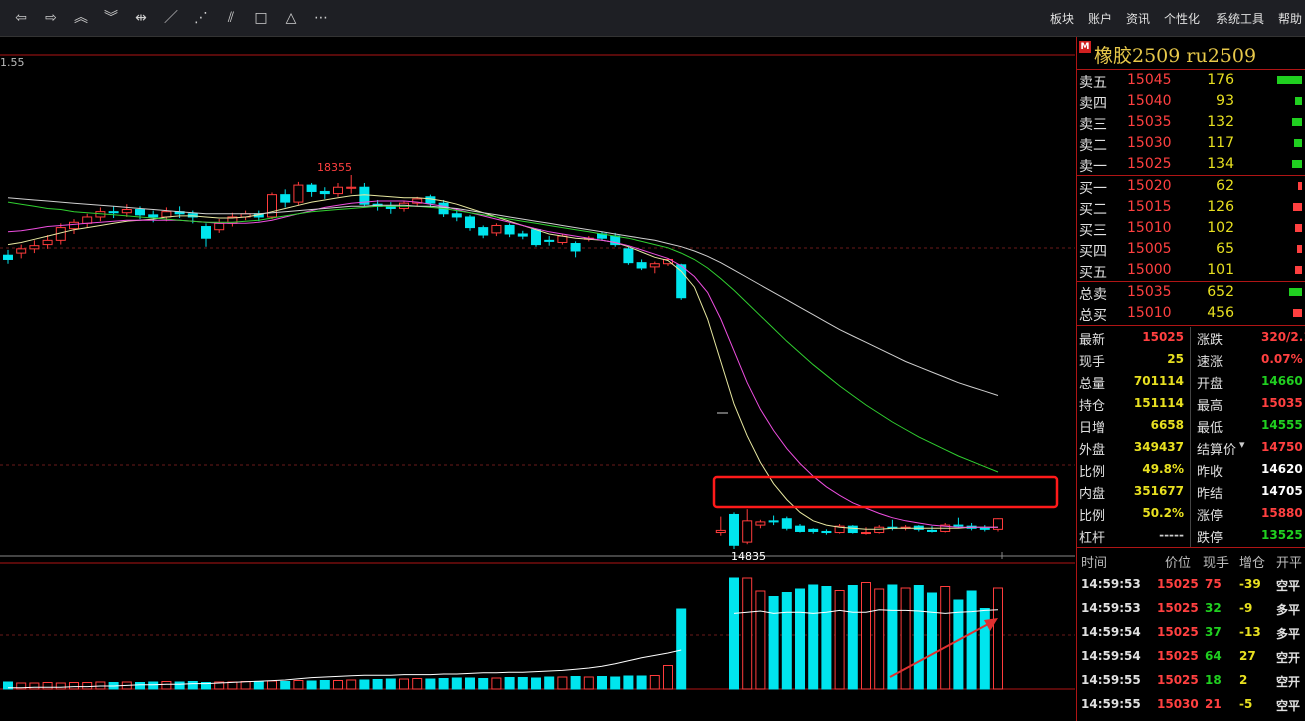 This screenshot has height=721, width=1305. I want to click on line-icon: ／, so click(171, 18).